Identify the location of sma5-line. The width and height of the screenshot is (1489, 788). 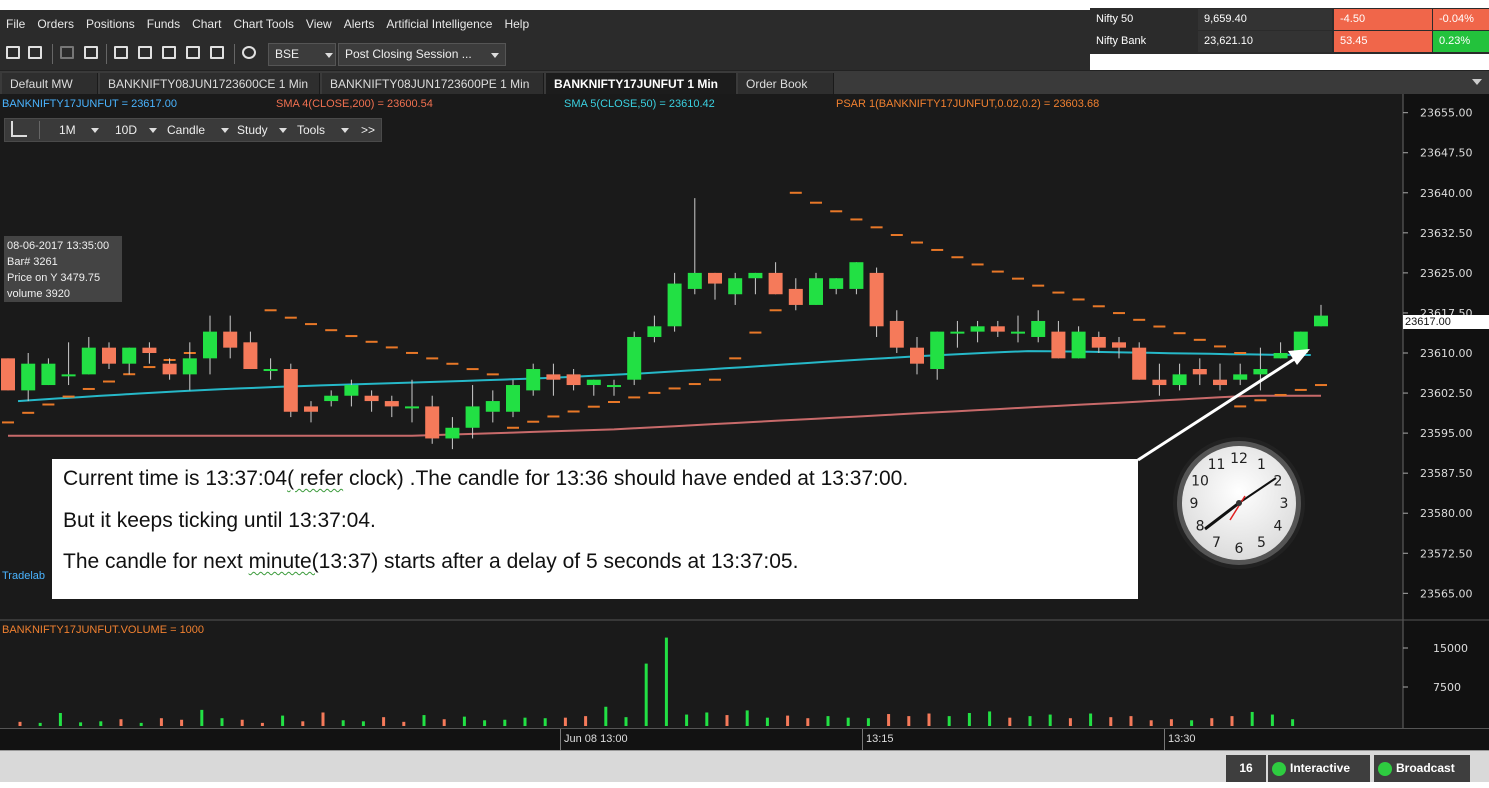
(664, 376).